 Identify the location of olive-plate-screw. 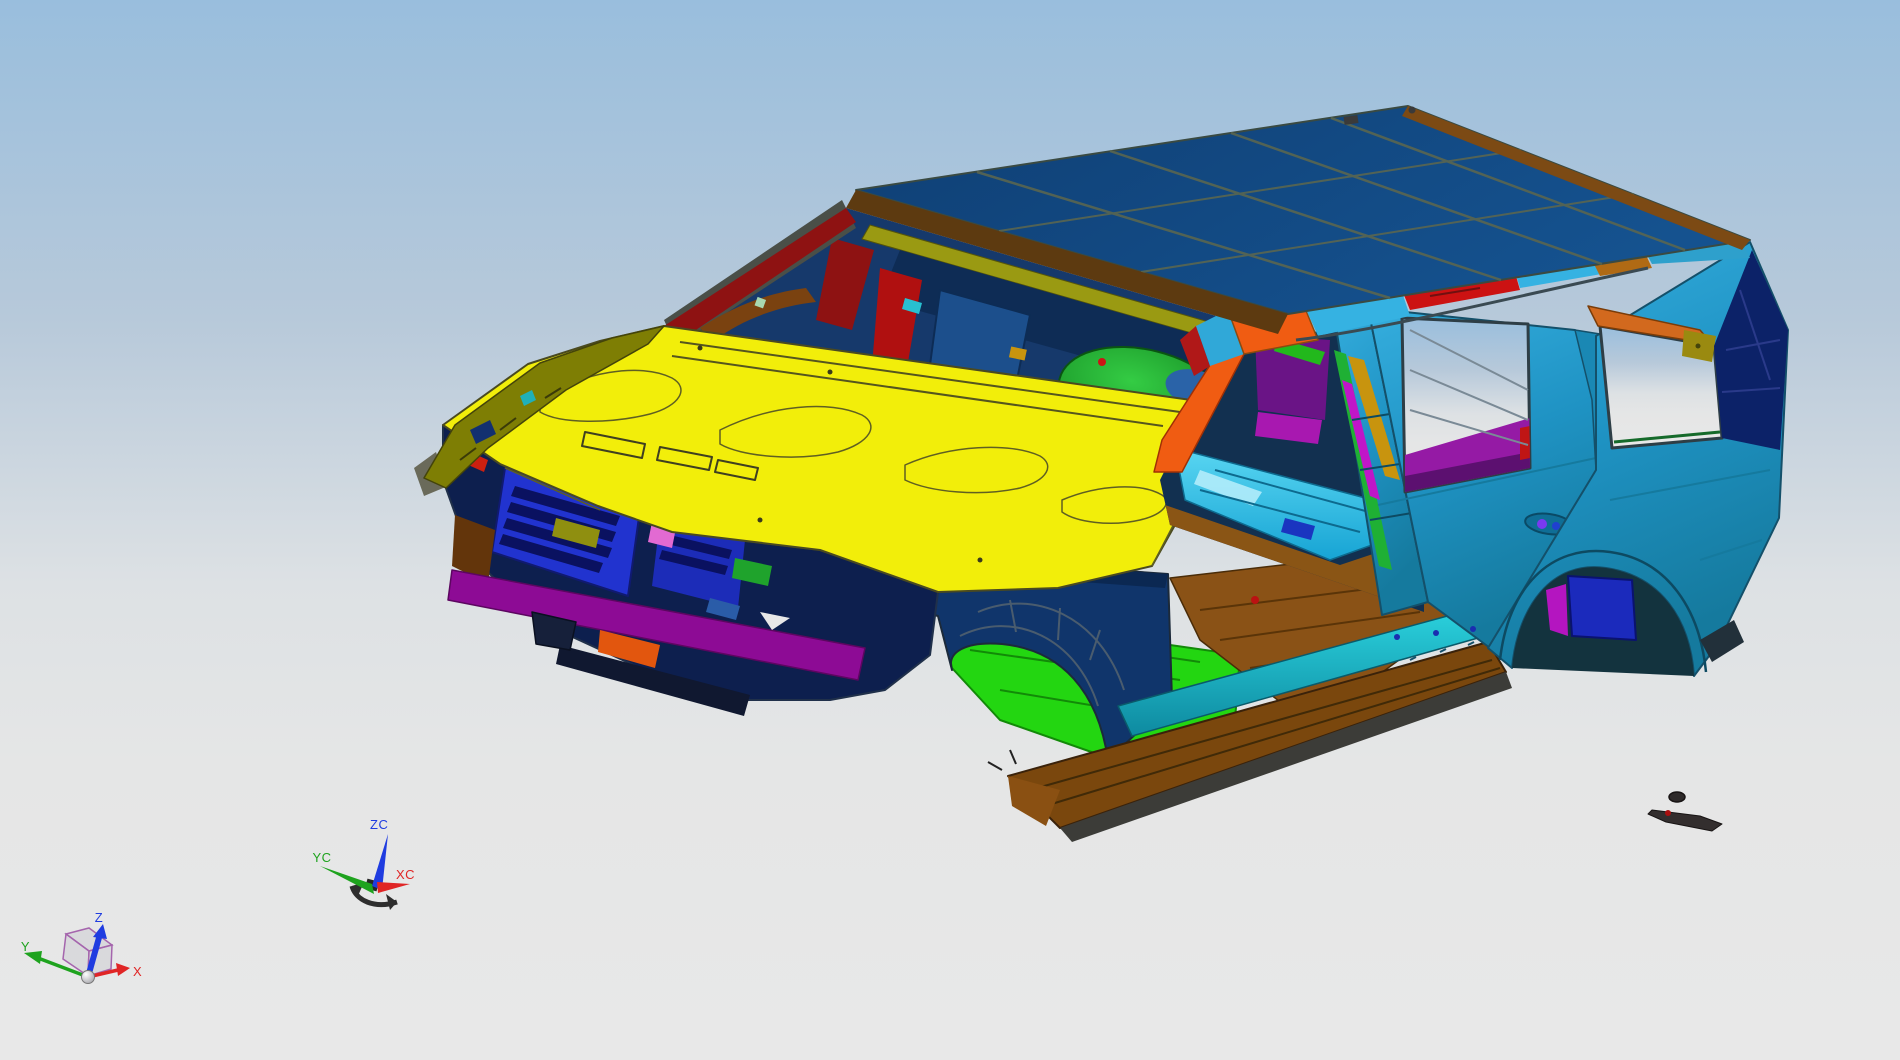
(1698, 346).